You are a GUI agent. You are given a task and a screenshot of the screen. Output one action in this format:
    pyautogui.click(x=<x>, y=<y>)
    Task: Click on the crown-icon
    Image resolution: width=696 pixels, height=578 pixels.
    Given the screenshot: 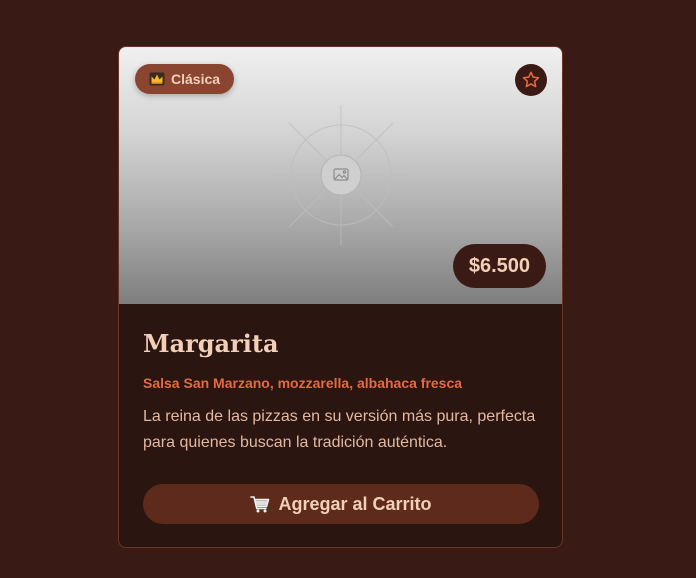 What is the action you would take?
    pyautogui.click(x=157, y=79)
    